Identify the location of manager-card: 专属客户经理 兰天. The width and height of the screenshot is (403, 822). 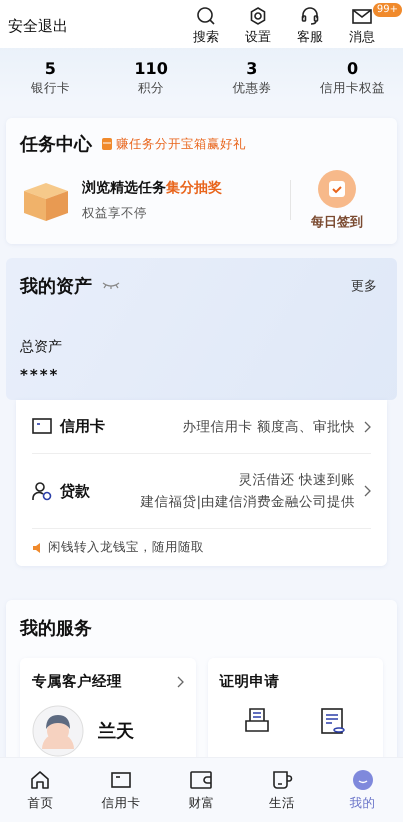
(108, 707).